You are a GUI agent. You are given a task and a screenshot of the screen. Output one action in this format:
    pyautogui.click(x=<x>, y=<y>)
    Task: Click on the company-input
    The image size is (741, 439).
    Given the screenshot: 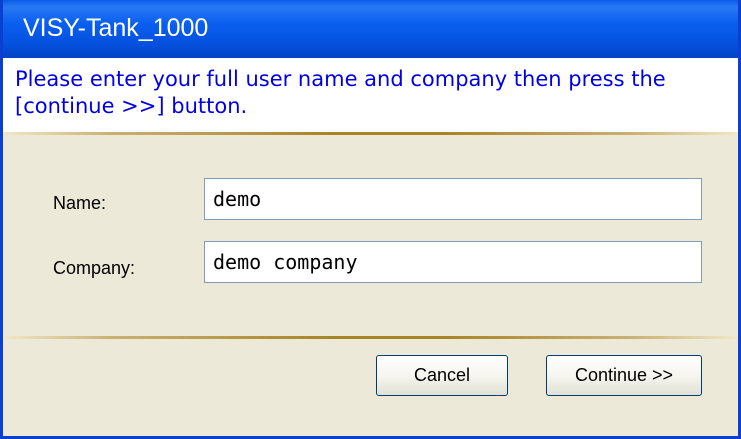 What is the action you would take?
    pyautogui.click(x=453, y=262)
    